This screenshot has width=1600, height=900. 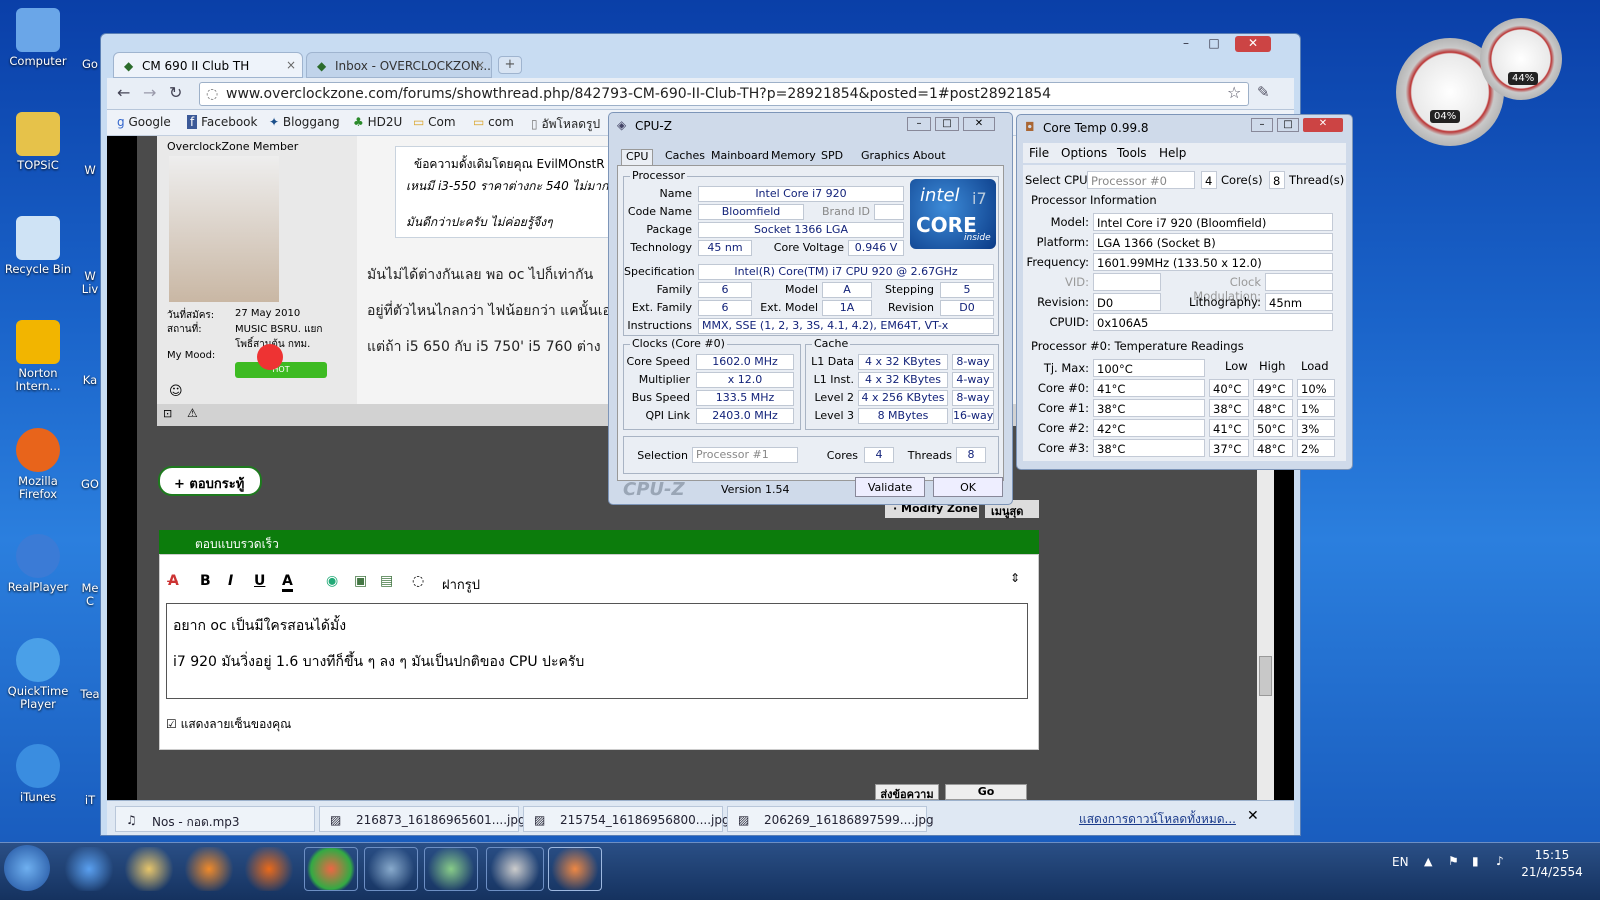 What do you see at coordinates (90, 170) in the screenshot?
I see `desktop-icon-partial: W` at bounding box center [90, 170].